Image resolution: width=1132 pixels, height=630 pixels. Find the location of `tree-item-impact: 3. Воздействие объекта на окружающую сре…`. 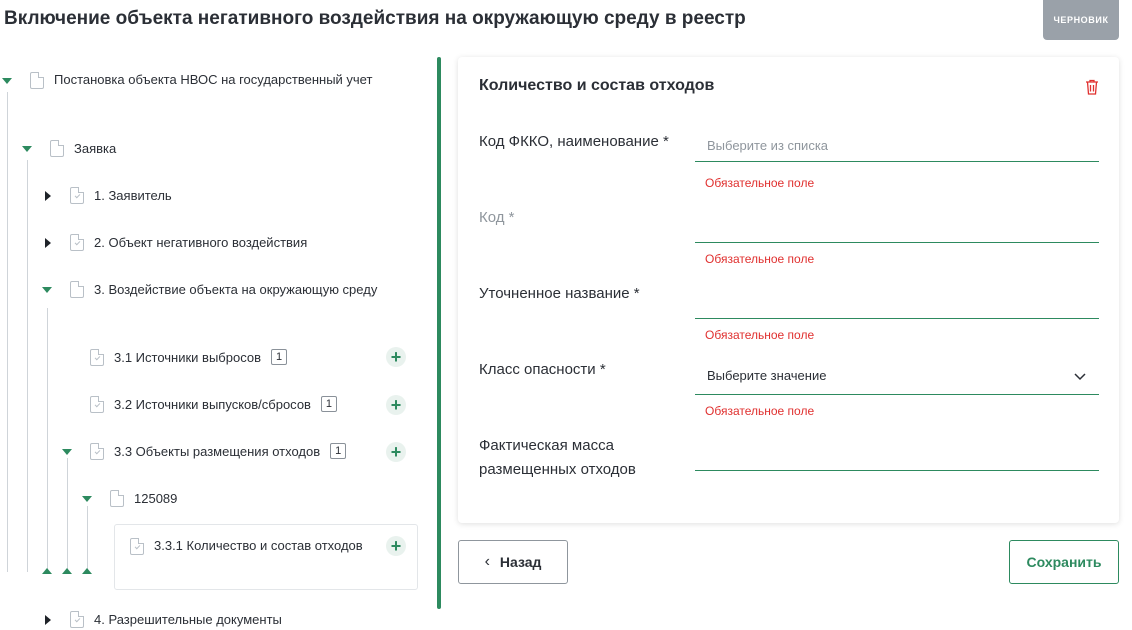

tree-item-impact: 3. Воздействие объекта на окружающую сре… is located at coordinates (239, 289).